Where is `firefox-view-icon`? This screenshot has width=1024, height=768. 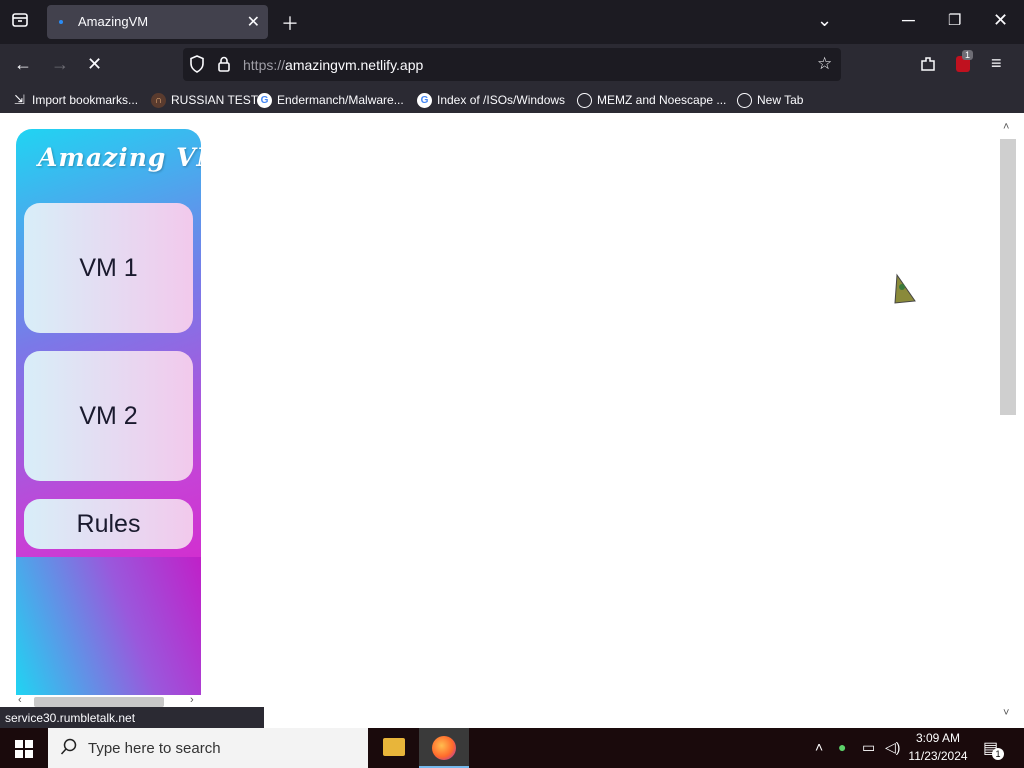 firefox-view-icon is located at coordinates (20, 22).